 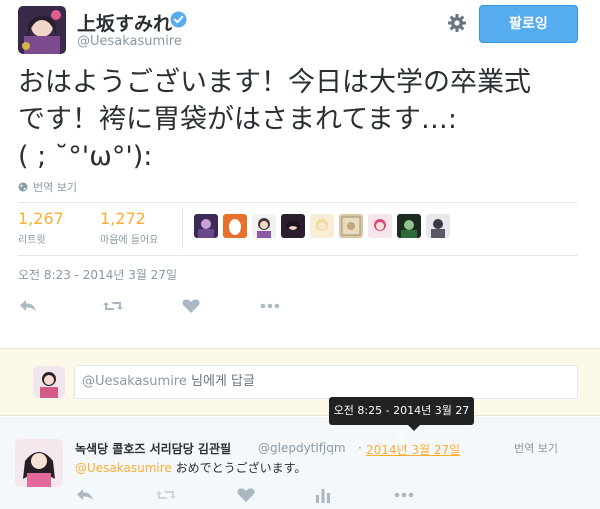 I want to click on reply-text: @Uesakasumire おめでとうございます。, so click(x=190, y=467).